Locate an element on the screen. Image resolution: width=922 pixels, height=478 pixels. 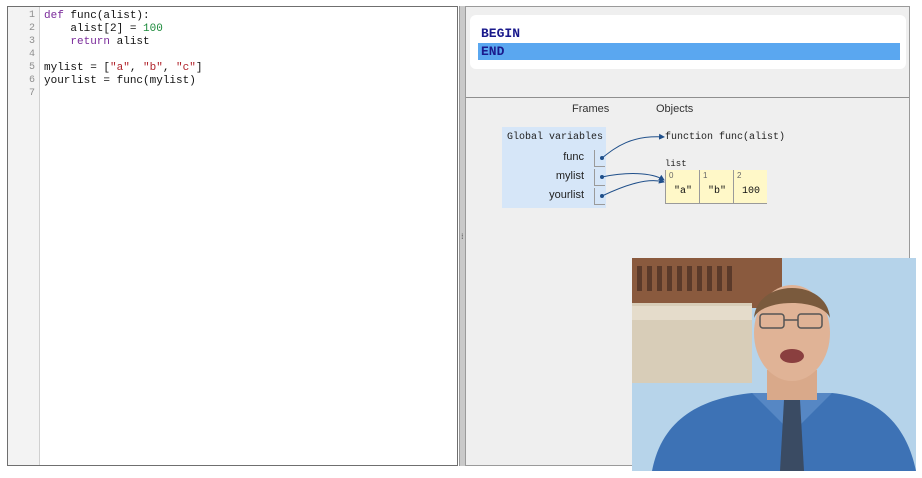
var-pointer-mylist is located at coordinates (599, 177).